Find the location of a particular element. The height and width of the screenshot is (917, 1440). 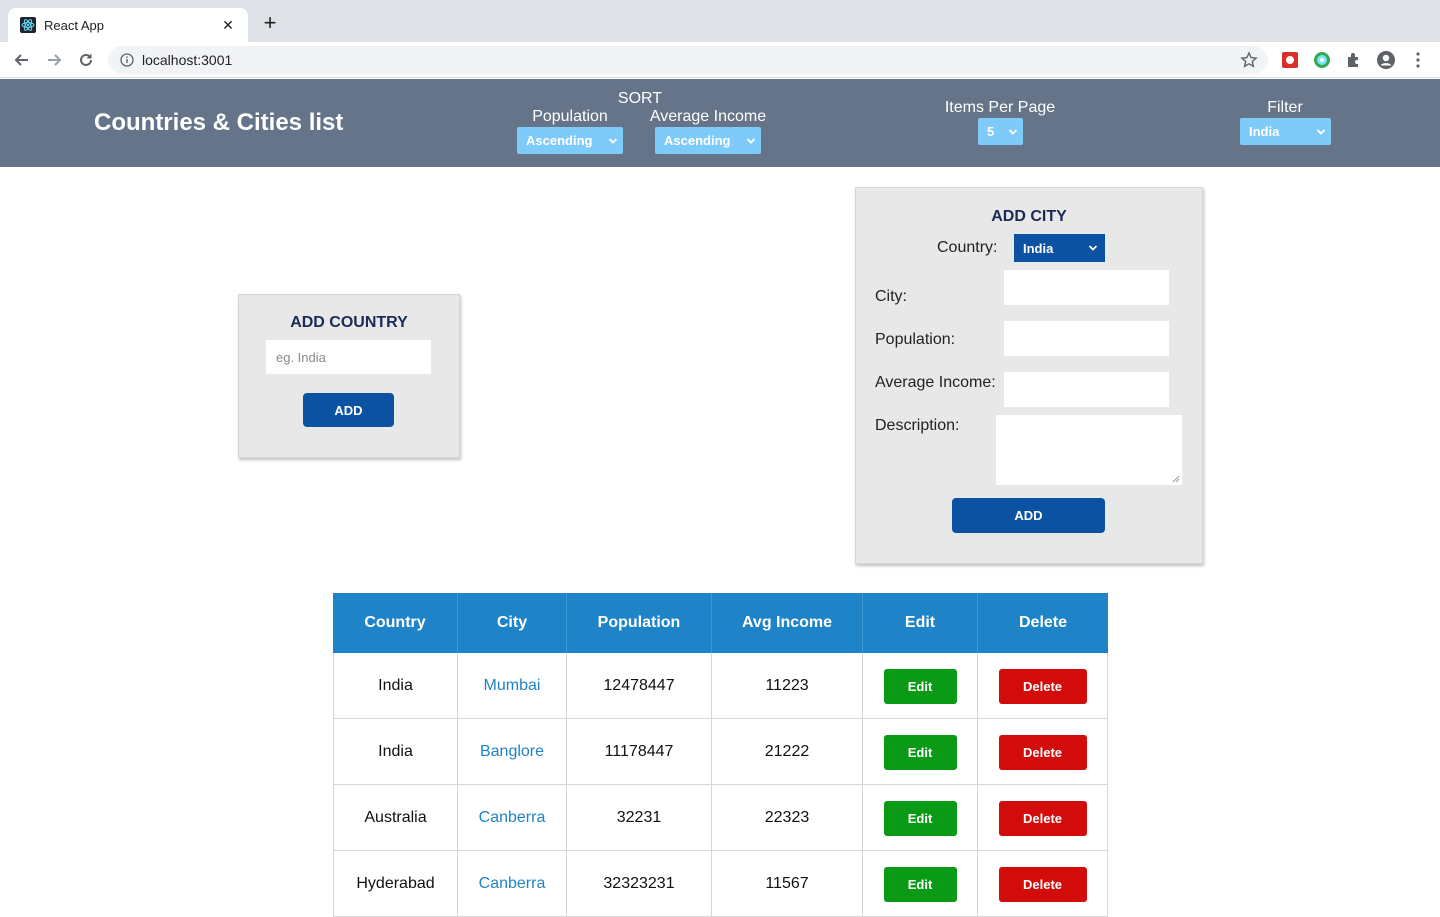

table-row: India Mumbai 12478447 11223 Edit Delete is located at coordinates (720, 686).